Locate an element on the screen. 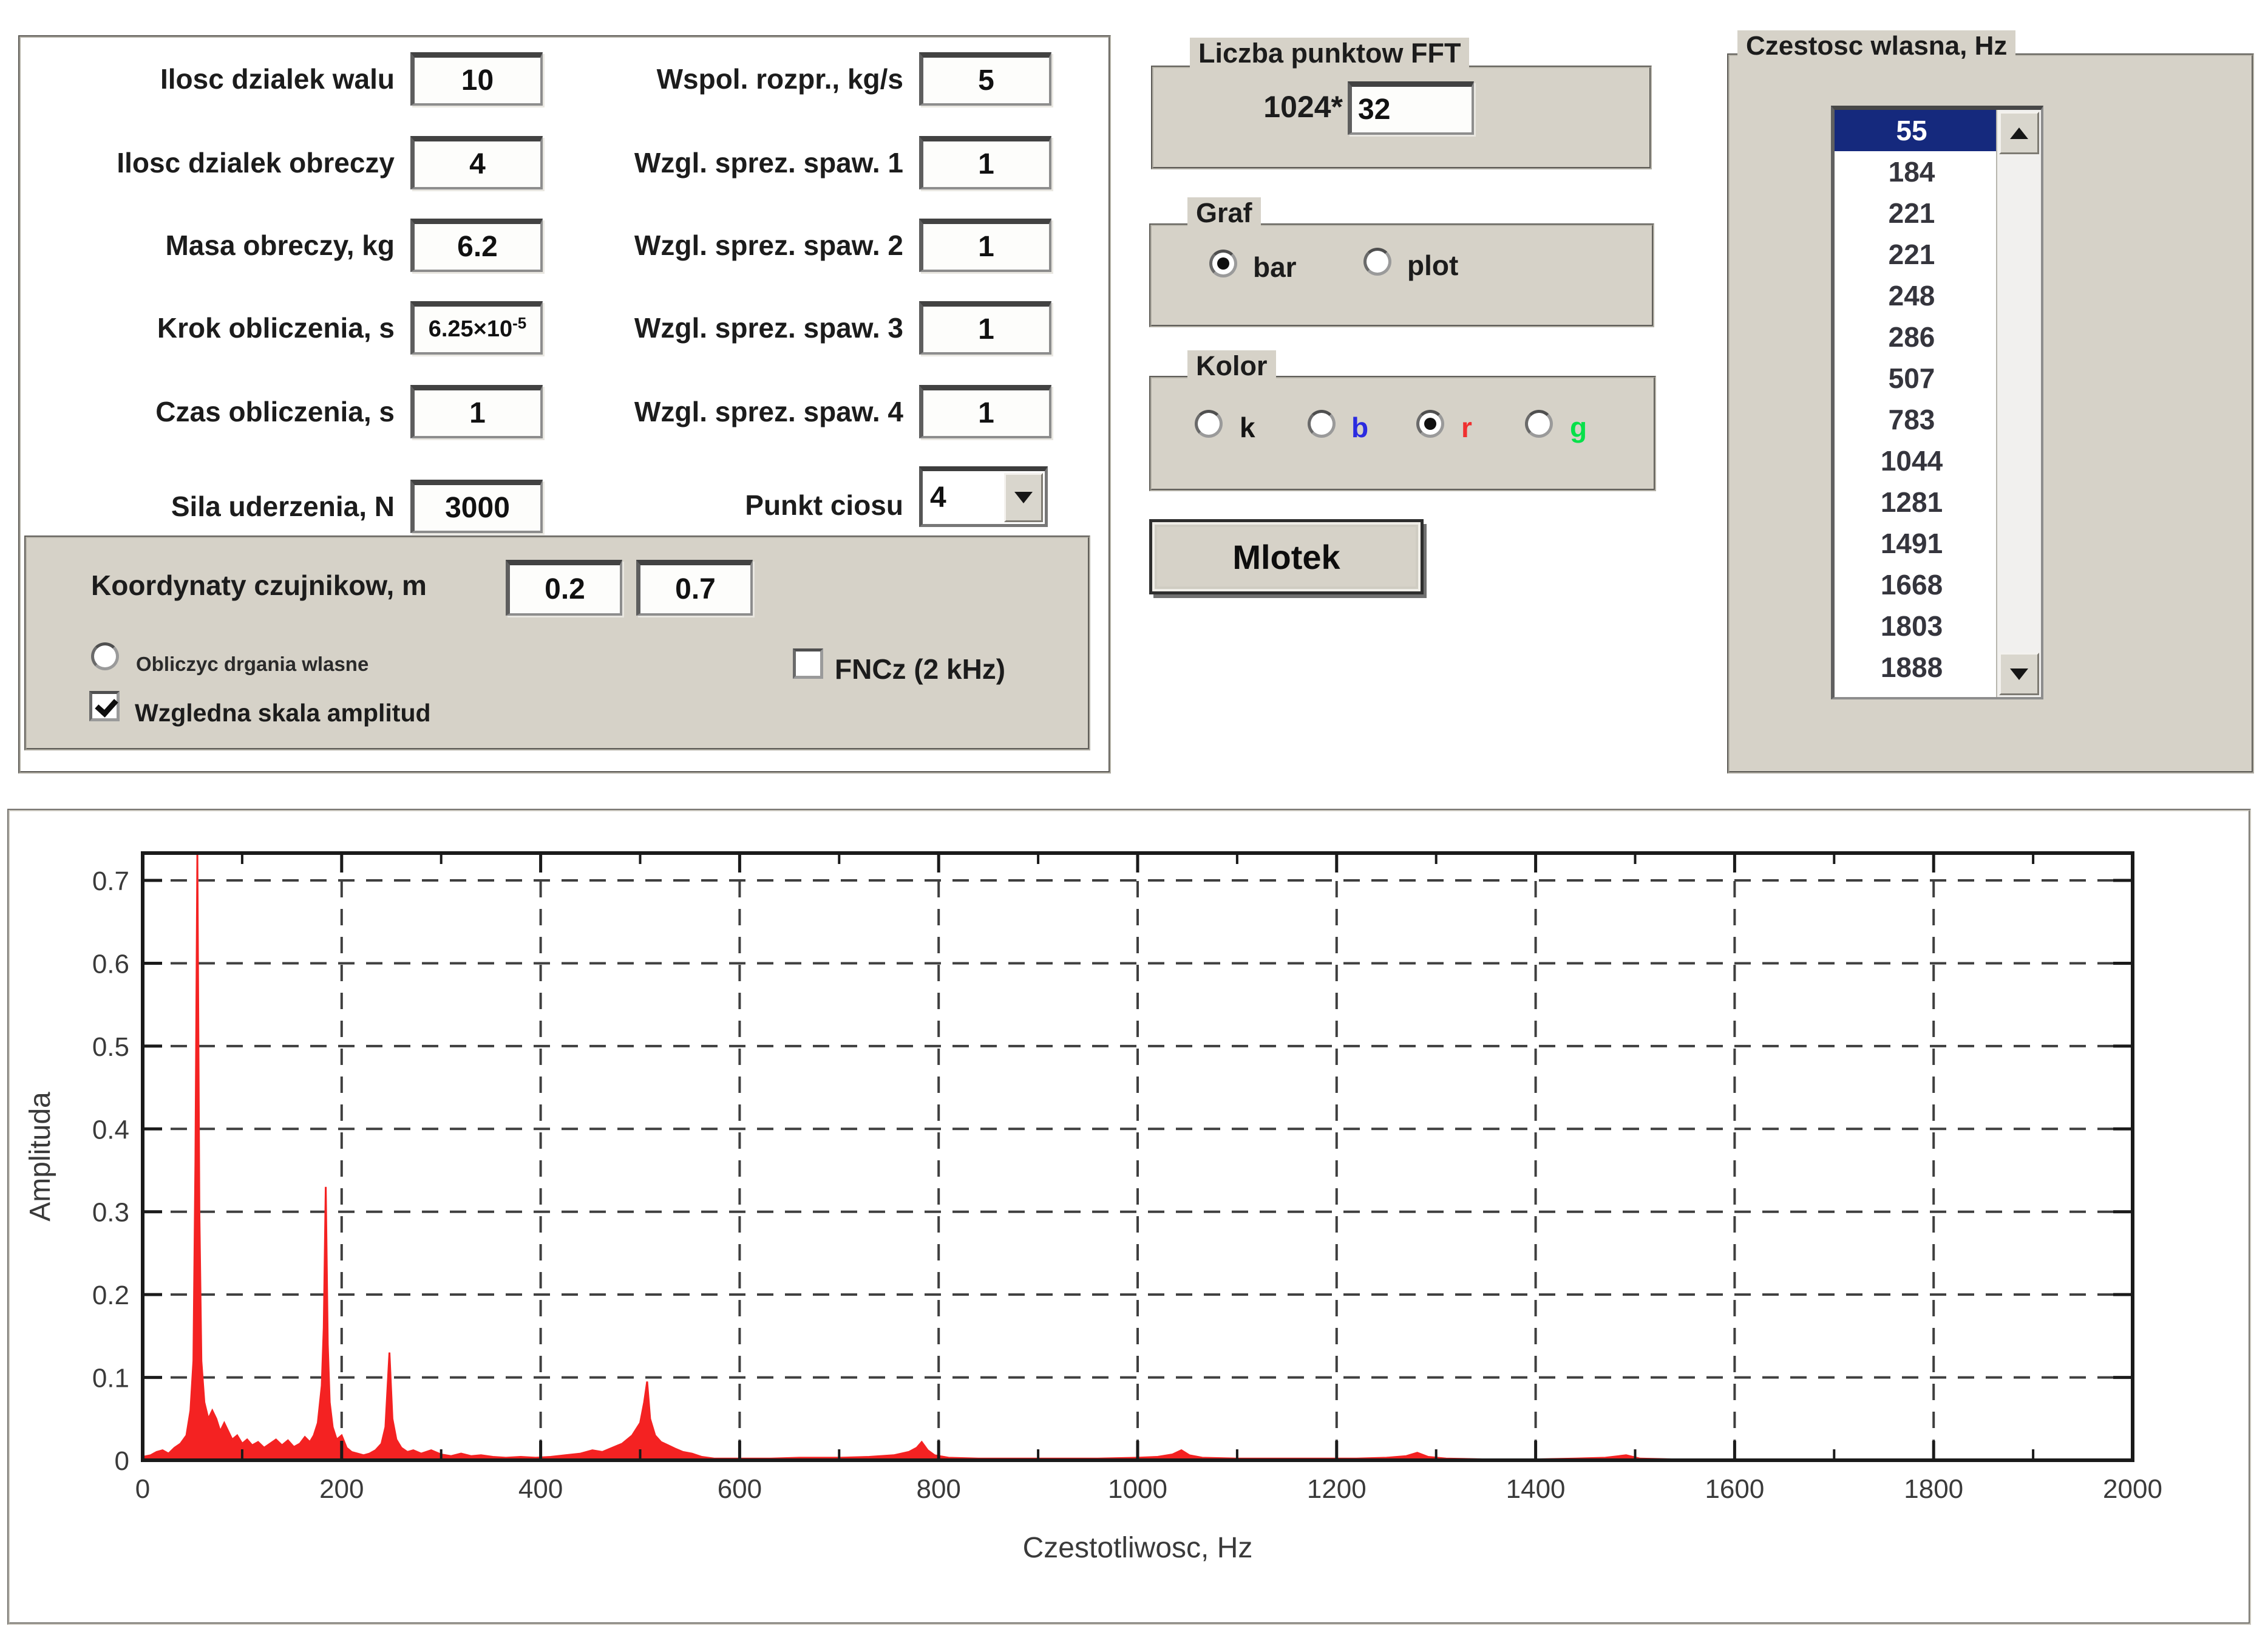  chevron-down-icon is located at coordinates (1024, 497).